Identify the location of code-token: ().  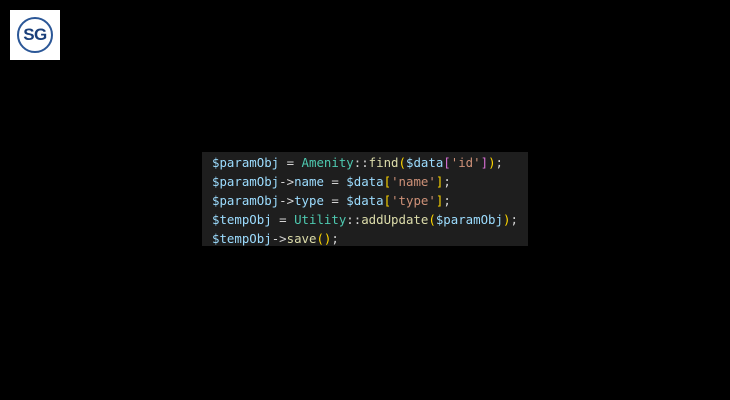
(324, 238).